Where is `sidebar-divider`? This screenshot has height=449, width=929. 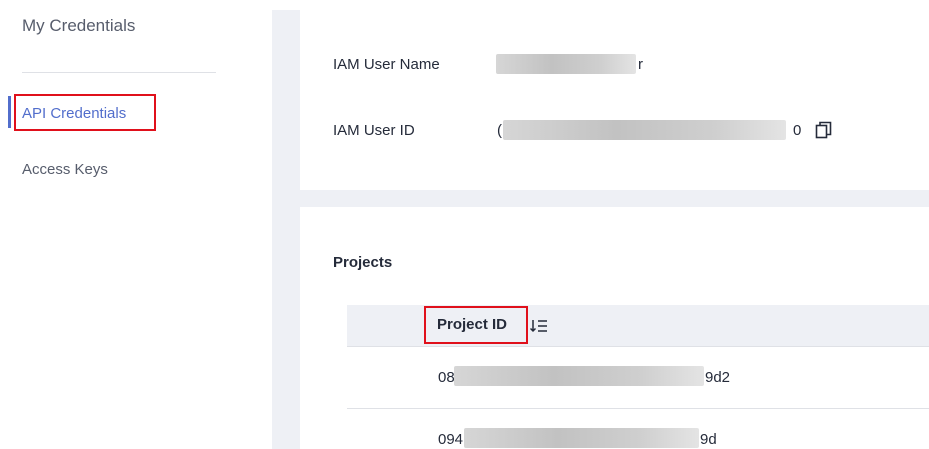 sidebar-divider is located at coordinates (119, 72).